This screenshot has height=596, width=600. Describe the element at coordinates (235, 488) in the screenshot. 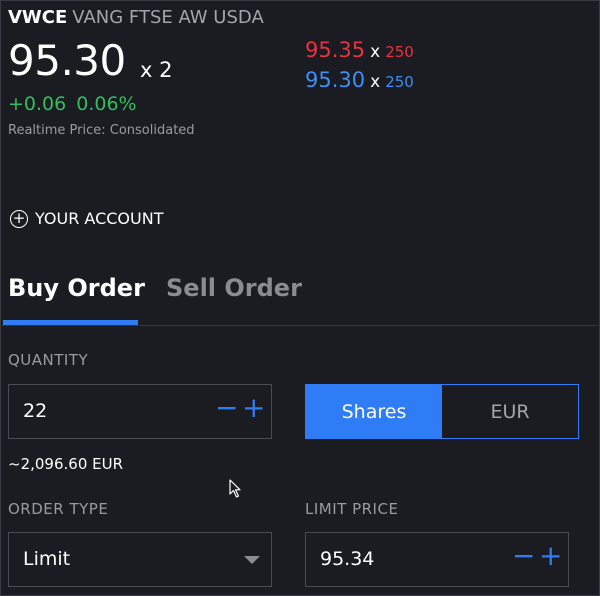

I see `mouse-cursor-icon` at that location.